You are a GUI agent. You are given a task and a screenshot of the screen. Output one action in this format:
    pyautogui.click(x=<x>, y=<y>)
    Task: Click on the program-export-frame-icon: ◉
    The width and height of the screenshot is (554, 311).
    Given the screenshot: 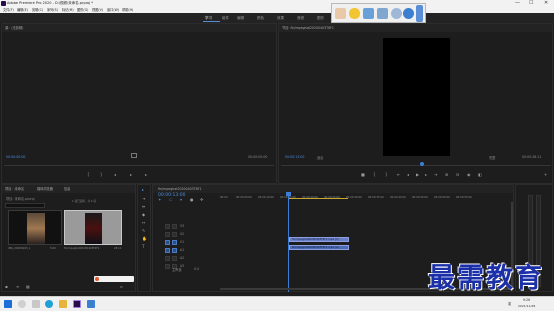 What is the action you would take?
    pyautogui.click(x=469, y=175)
    